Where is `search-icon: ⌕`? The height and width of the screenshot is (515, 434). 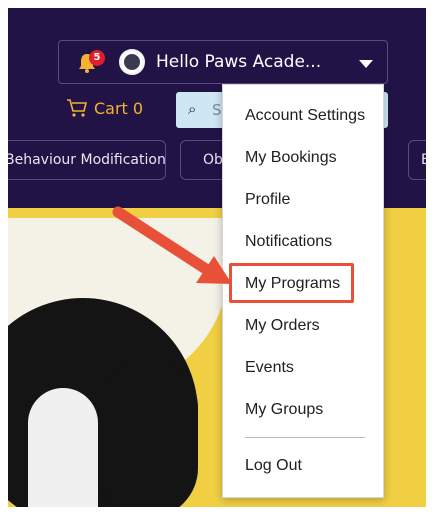
search-icon: ⌕ is located at coordinates (192, 109).